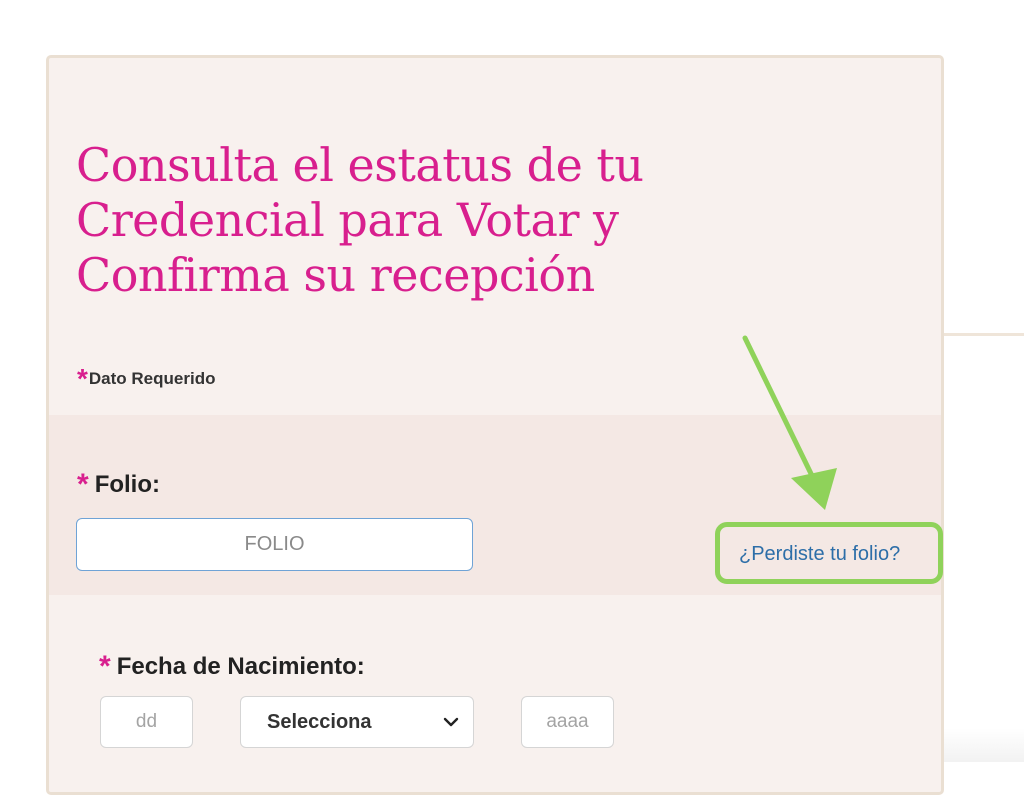 The height and width of the screenshot is (795, 1024). What do you see at coordinates (152, 378) in the screenshot?
I see `required-note-text: Dato Requerido` at bounding box center [152, 378].